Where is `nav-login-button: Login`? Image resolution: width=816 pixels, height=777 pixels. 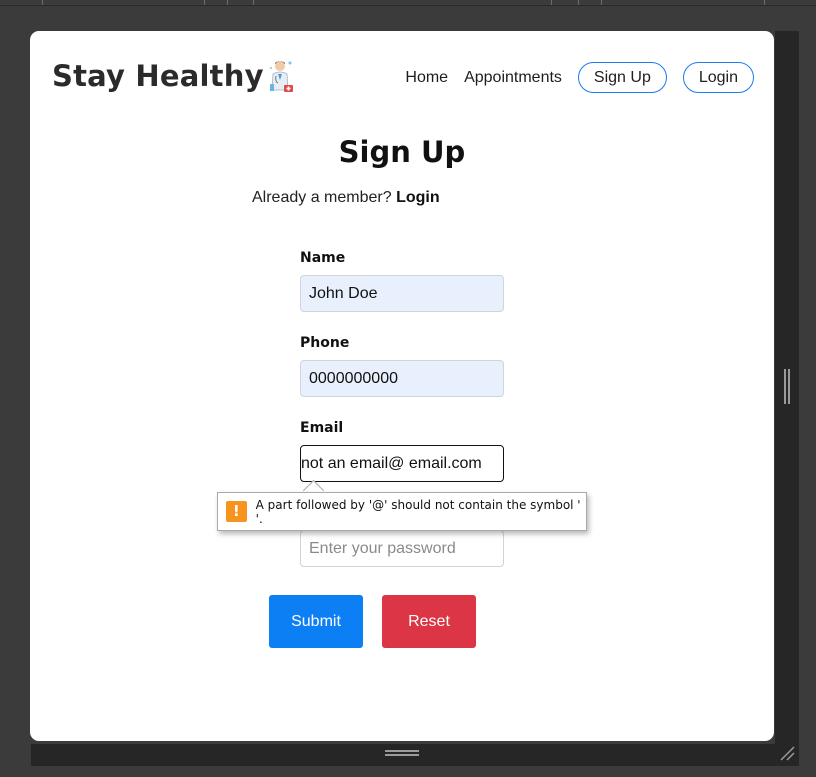
nav-login-button: Login is located at coordinates (718, 77).